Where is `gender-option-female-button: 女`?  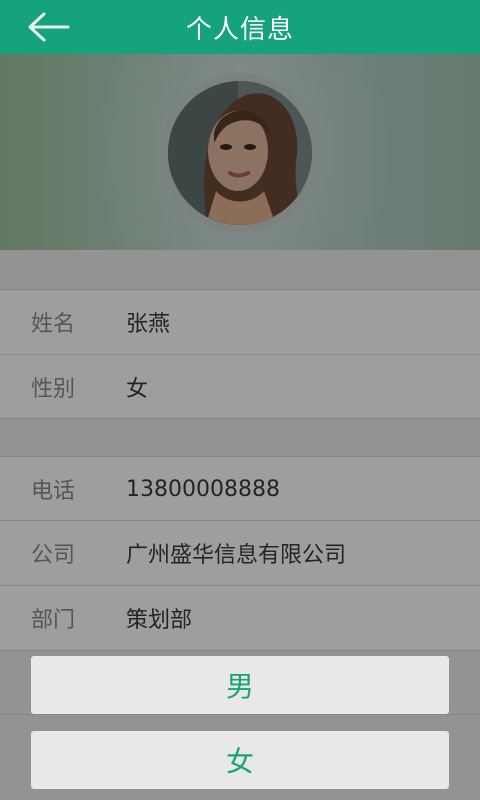 gender-option-female-button: 女 is located at coordinates (240, 760).